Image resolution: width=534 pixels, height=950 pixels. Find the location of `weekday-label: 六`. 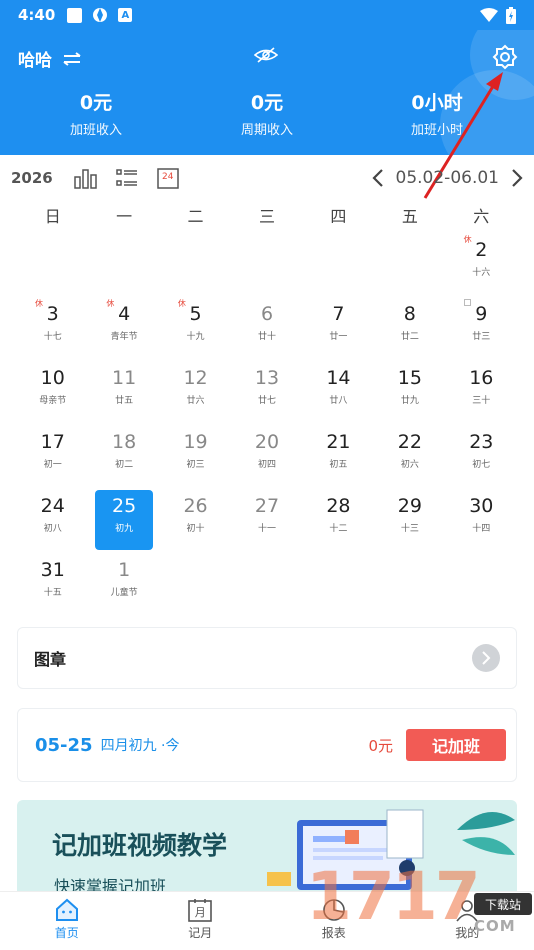

weekday-label: 六 is located at coordinates (481, 216).